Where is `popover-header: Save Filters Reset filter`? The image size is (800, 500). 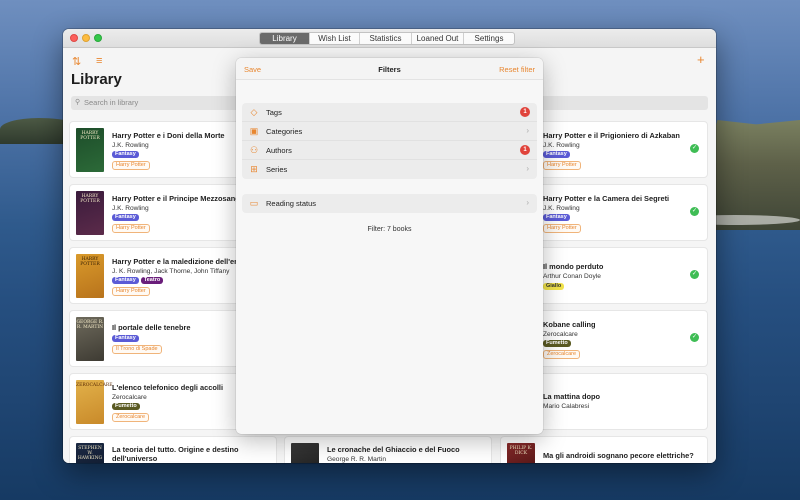
popover-header: Save Filters Reset filter is located at coordinates (389, 69).